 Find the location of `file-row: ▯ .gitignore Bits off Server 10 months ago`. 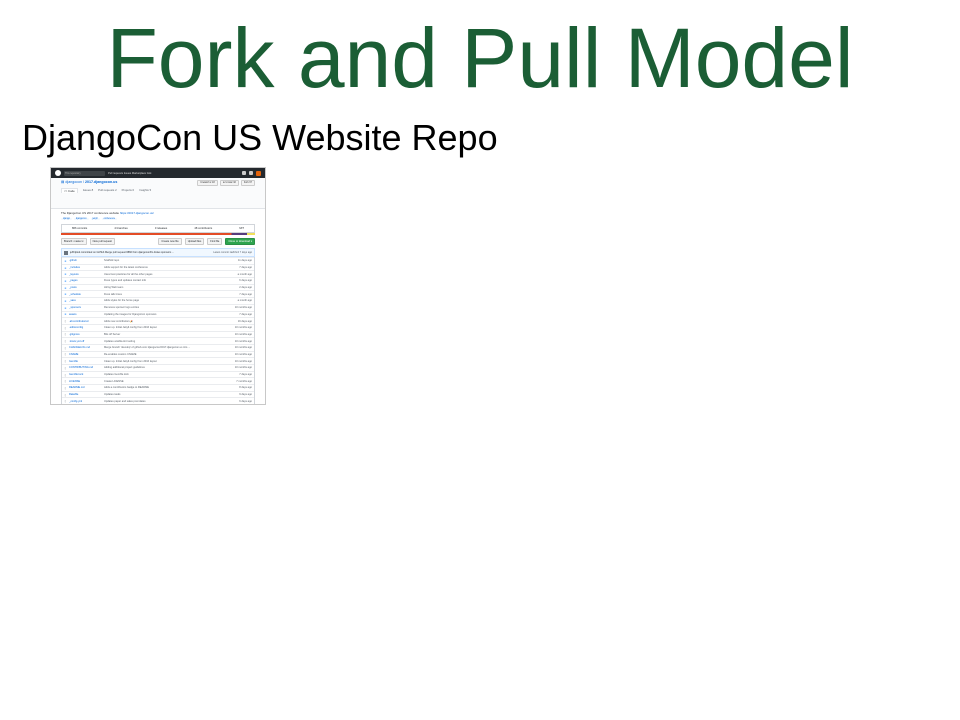

file-row: ▯ .gitignore Bits off Server 10 months ago is located at coordinates (158, 334).